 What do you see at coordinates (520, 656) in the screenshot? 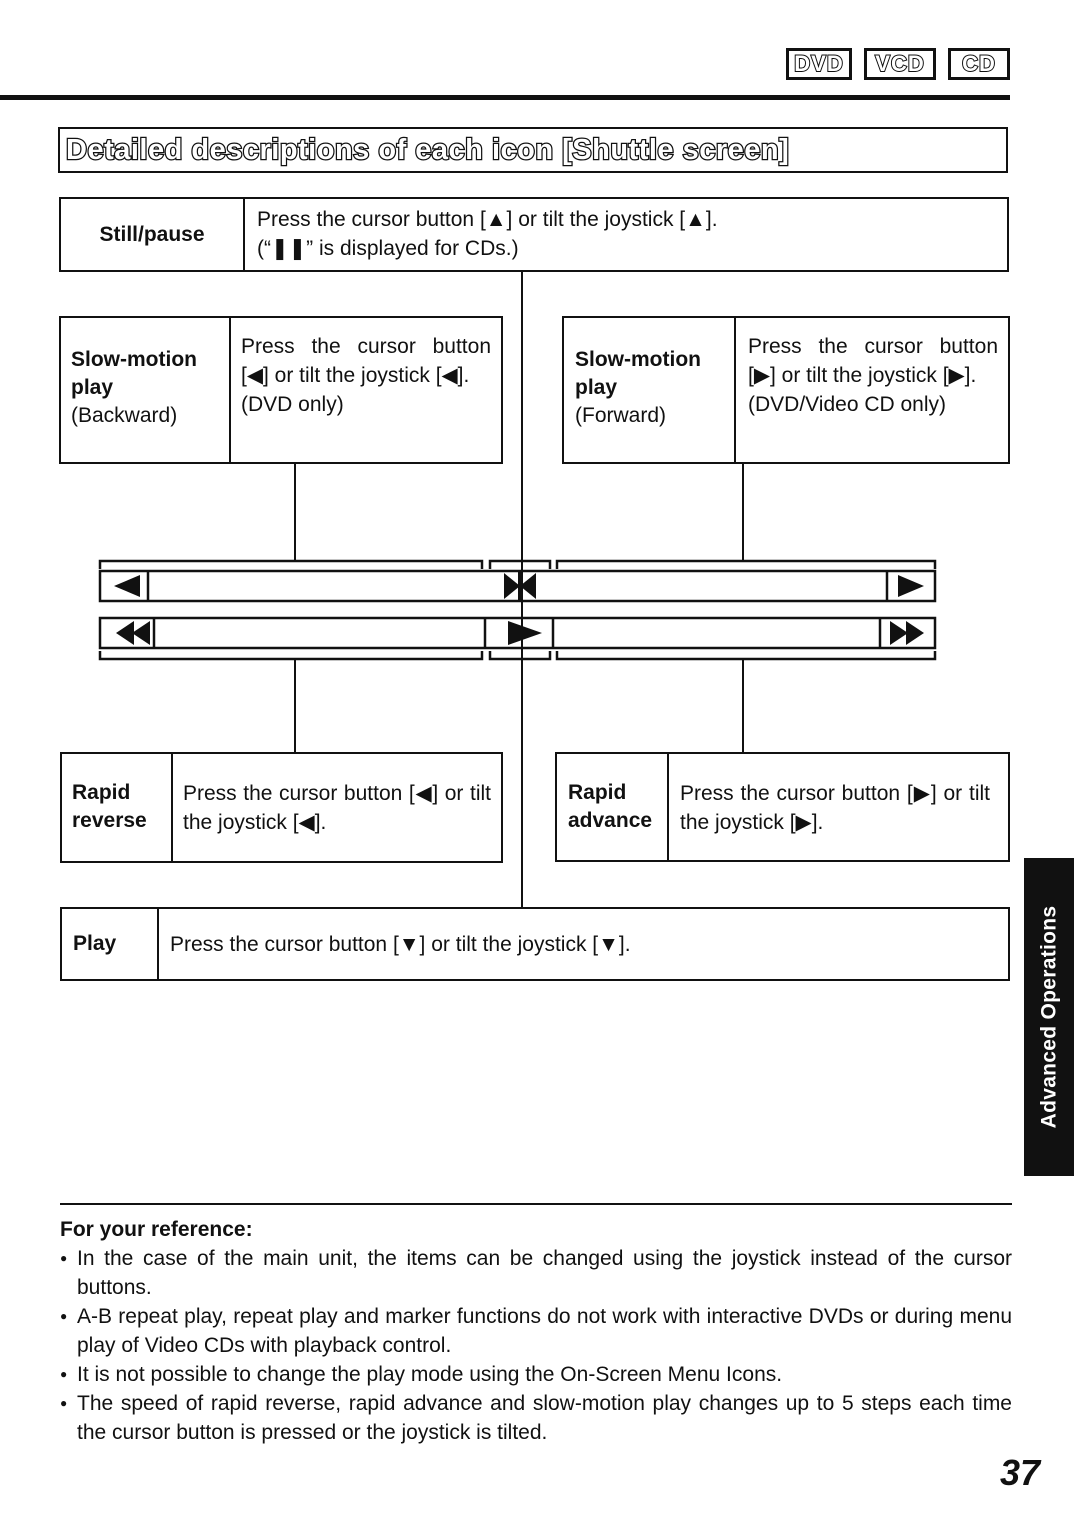
I see `bracket-bottom-center` at bounding box center [520, 656].